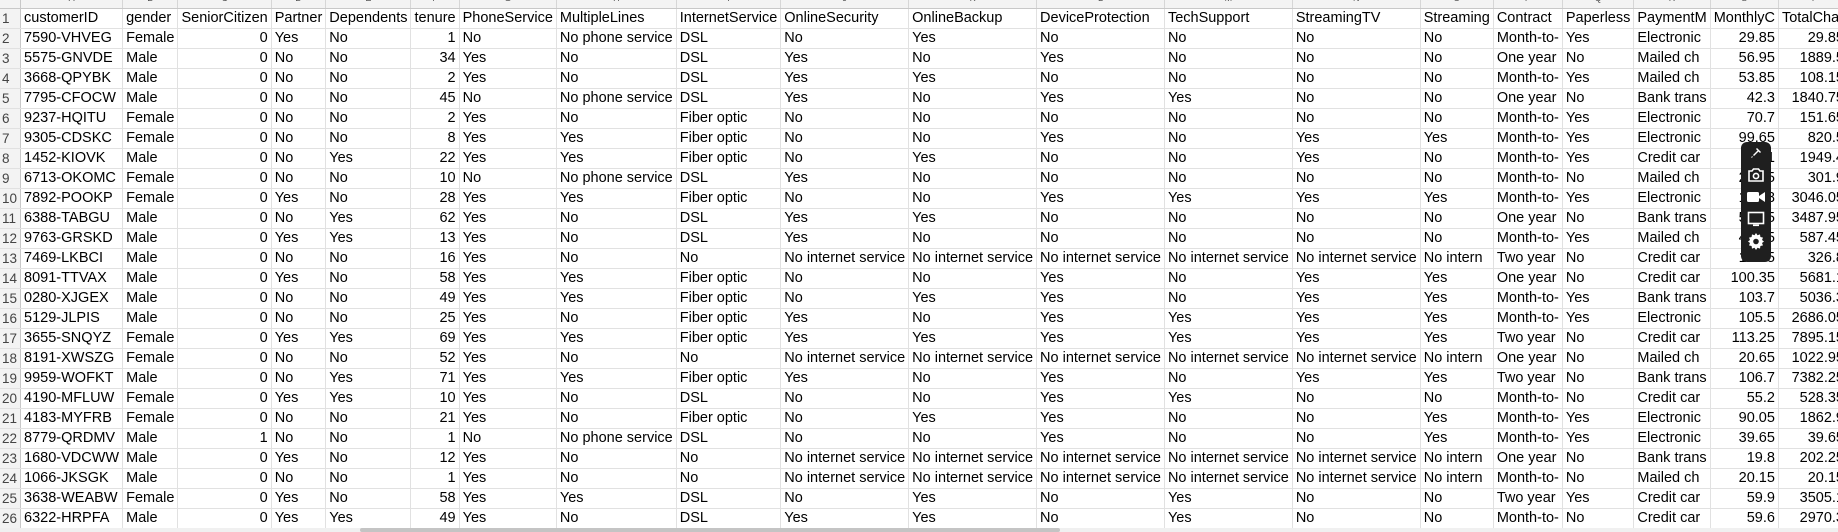 This screenshot has width=1838, height=532. I want to click on data-cell: 3505.1, so click(1808, 498).